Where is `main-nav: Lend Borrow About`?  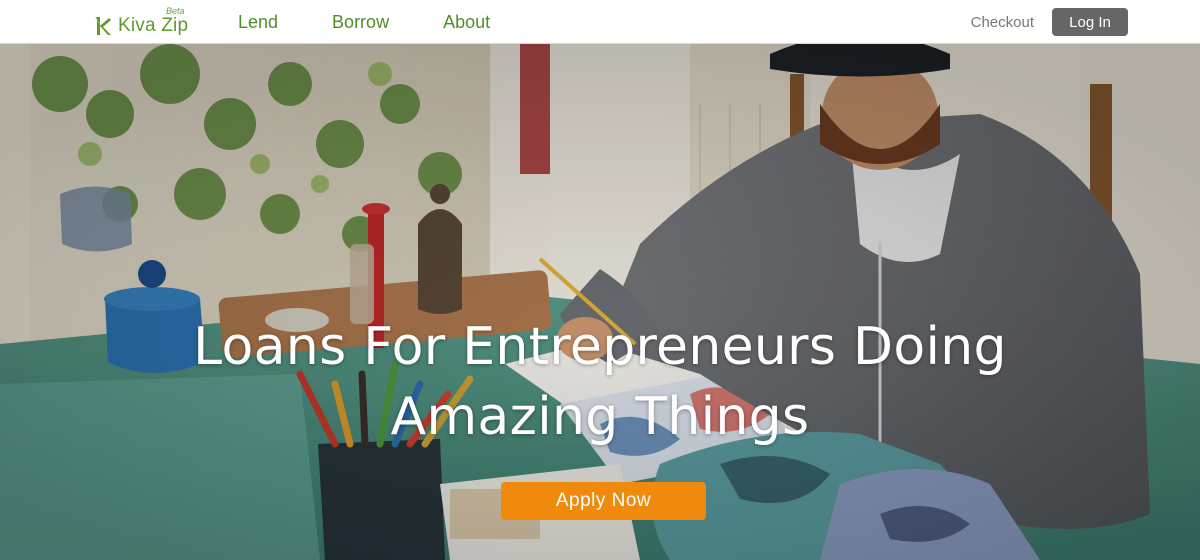 main-nav: Lend Borrow About is located at coordinates (391, 22).